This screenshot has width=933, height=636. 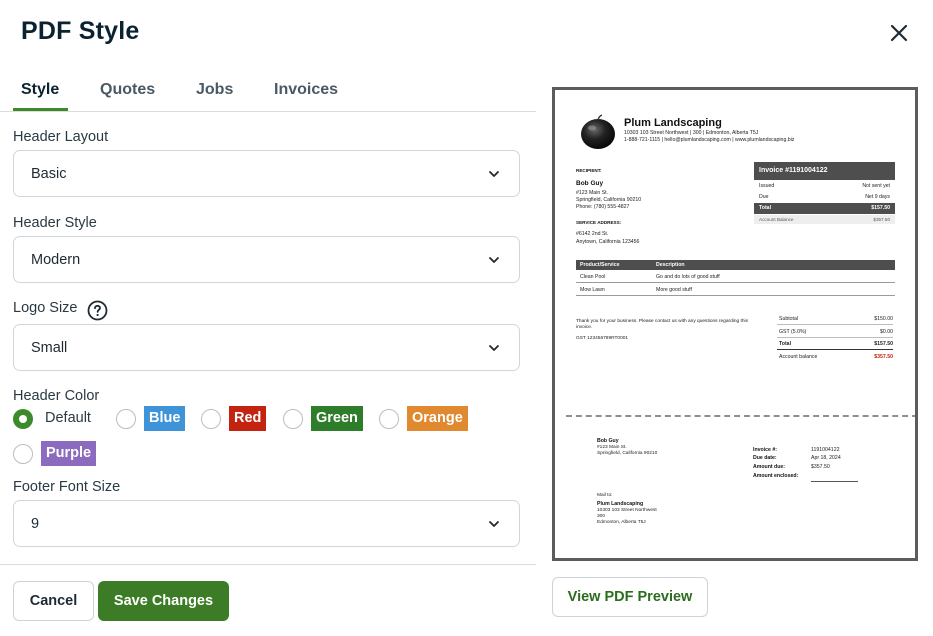 What do you see at coordinates (824, 171) in the screenshot?
I see `pdf-invoice-title: Invoice #1191004122` at bounding box center [824, 171].